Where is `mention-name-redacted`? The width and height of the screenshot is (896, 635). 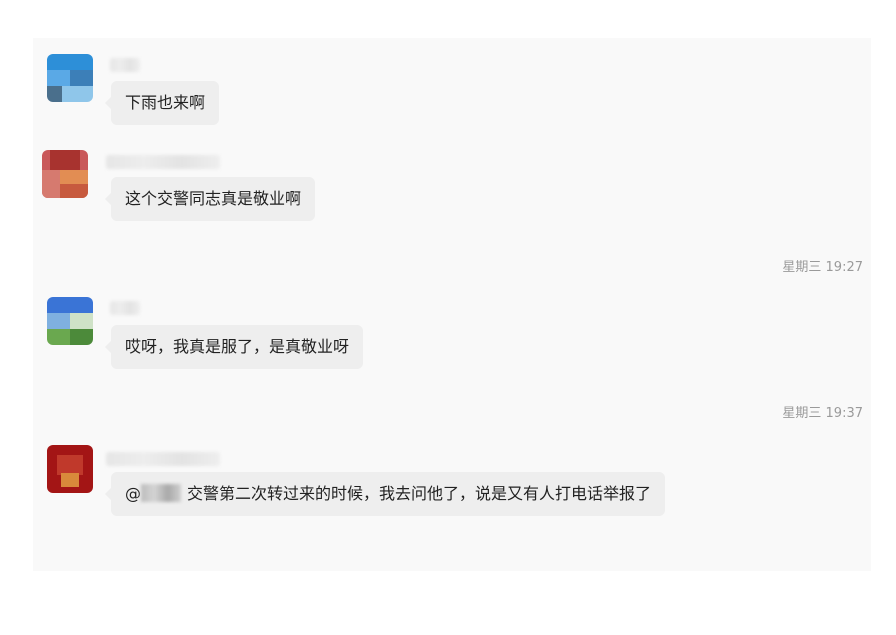
mention-name-redacted is located at coordinates (161, 493).